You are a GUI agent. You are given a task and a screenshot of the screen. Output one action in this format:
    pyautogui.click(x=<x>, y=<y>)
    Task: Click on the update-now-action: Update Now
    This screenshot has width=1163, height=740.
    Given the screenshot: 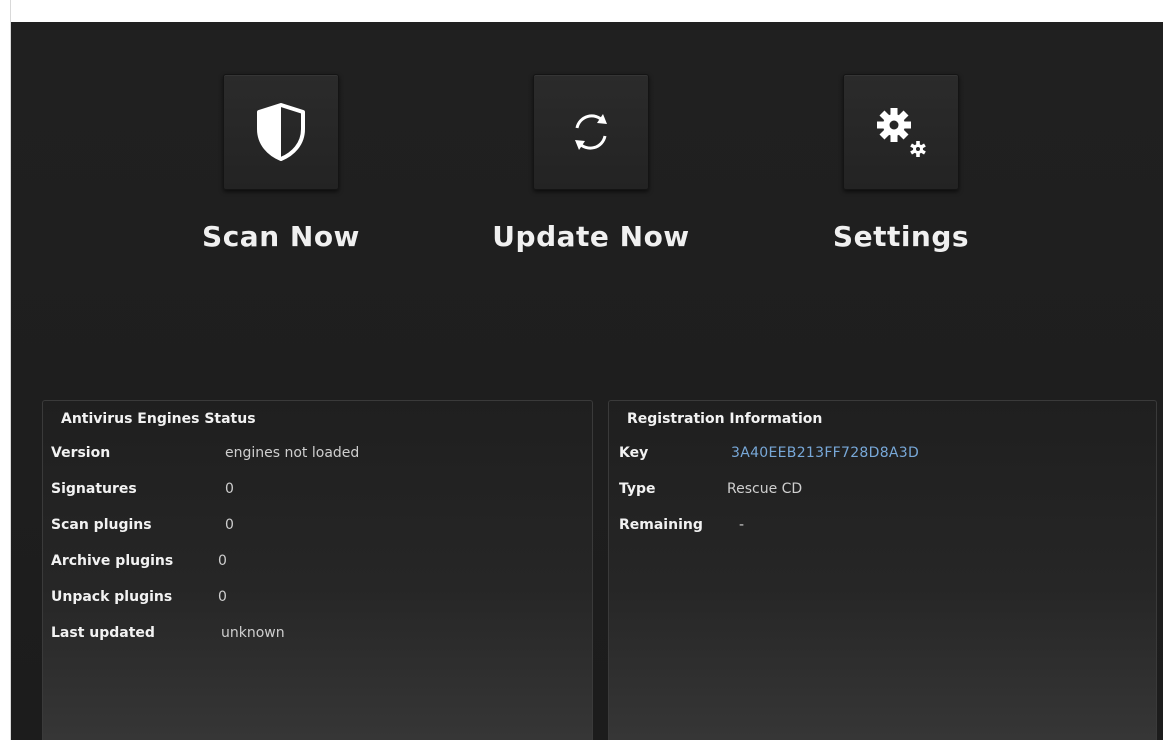 What is the action you would take?
    pyautogui.click(x=591, y=163)
    